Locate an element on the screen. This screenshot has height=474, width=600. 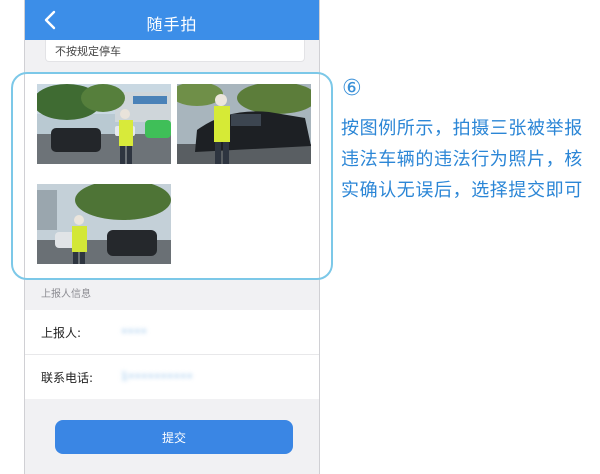
reporter-section-title: 上报人信息 is located at coordinates (66, 294).